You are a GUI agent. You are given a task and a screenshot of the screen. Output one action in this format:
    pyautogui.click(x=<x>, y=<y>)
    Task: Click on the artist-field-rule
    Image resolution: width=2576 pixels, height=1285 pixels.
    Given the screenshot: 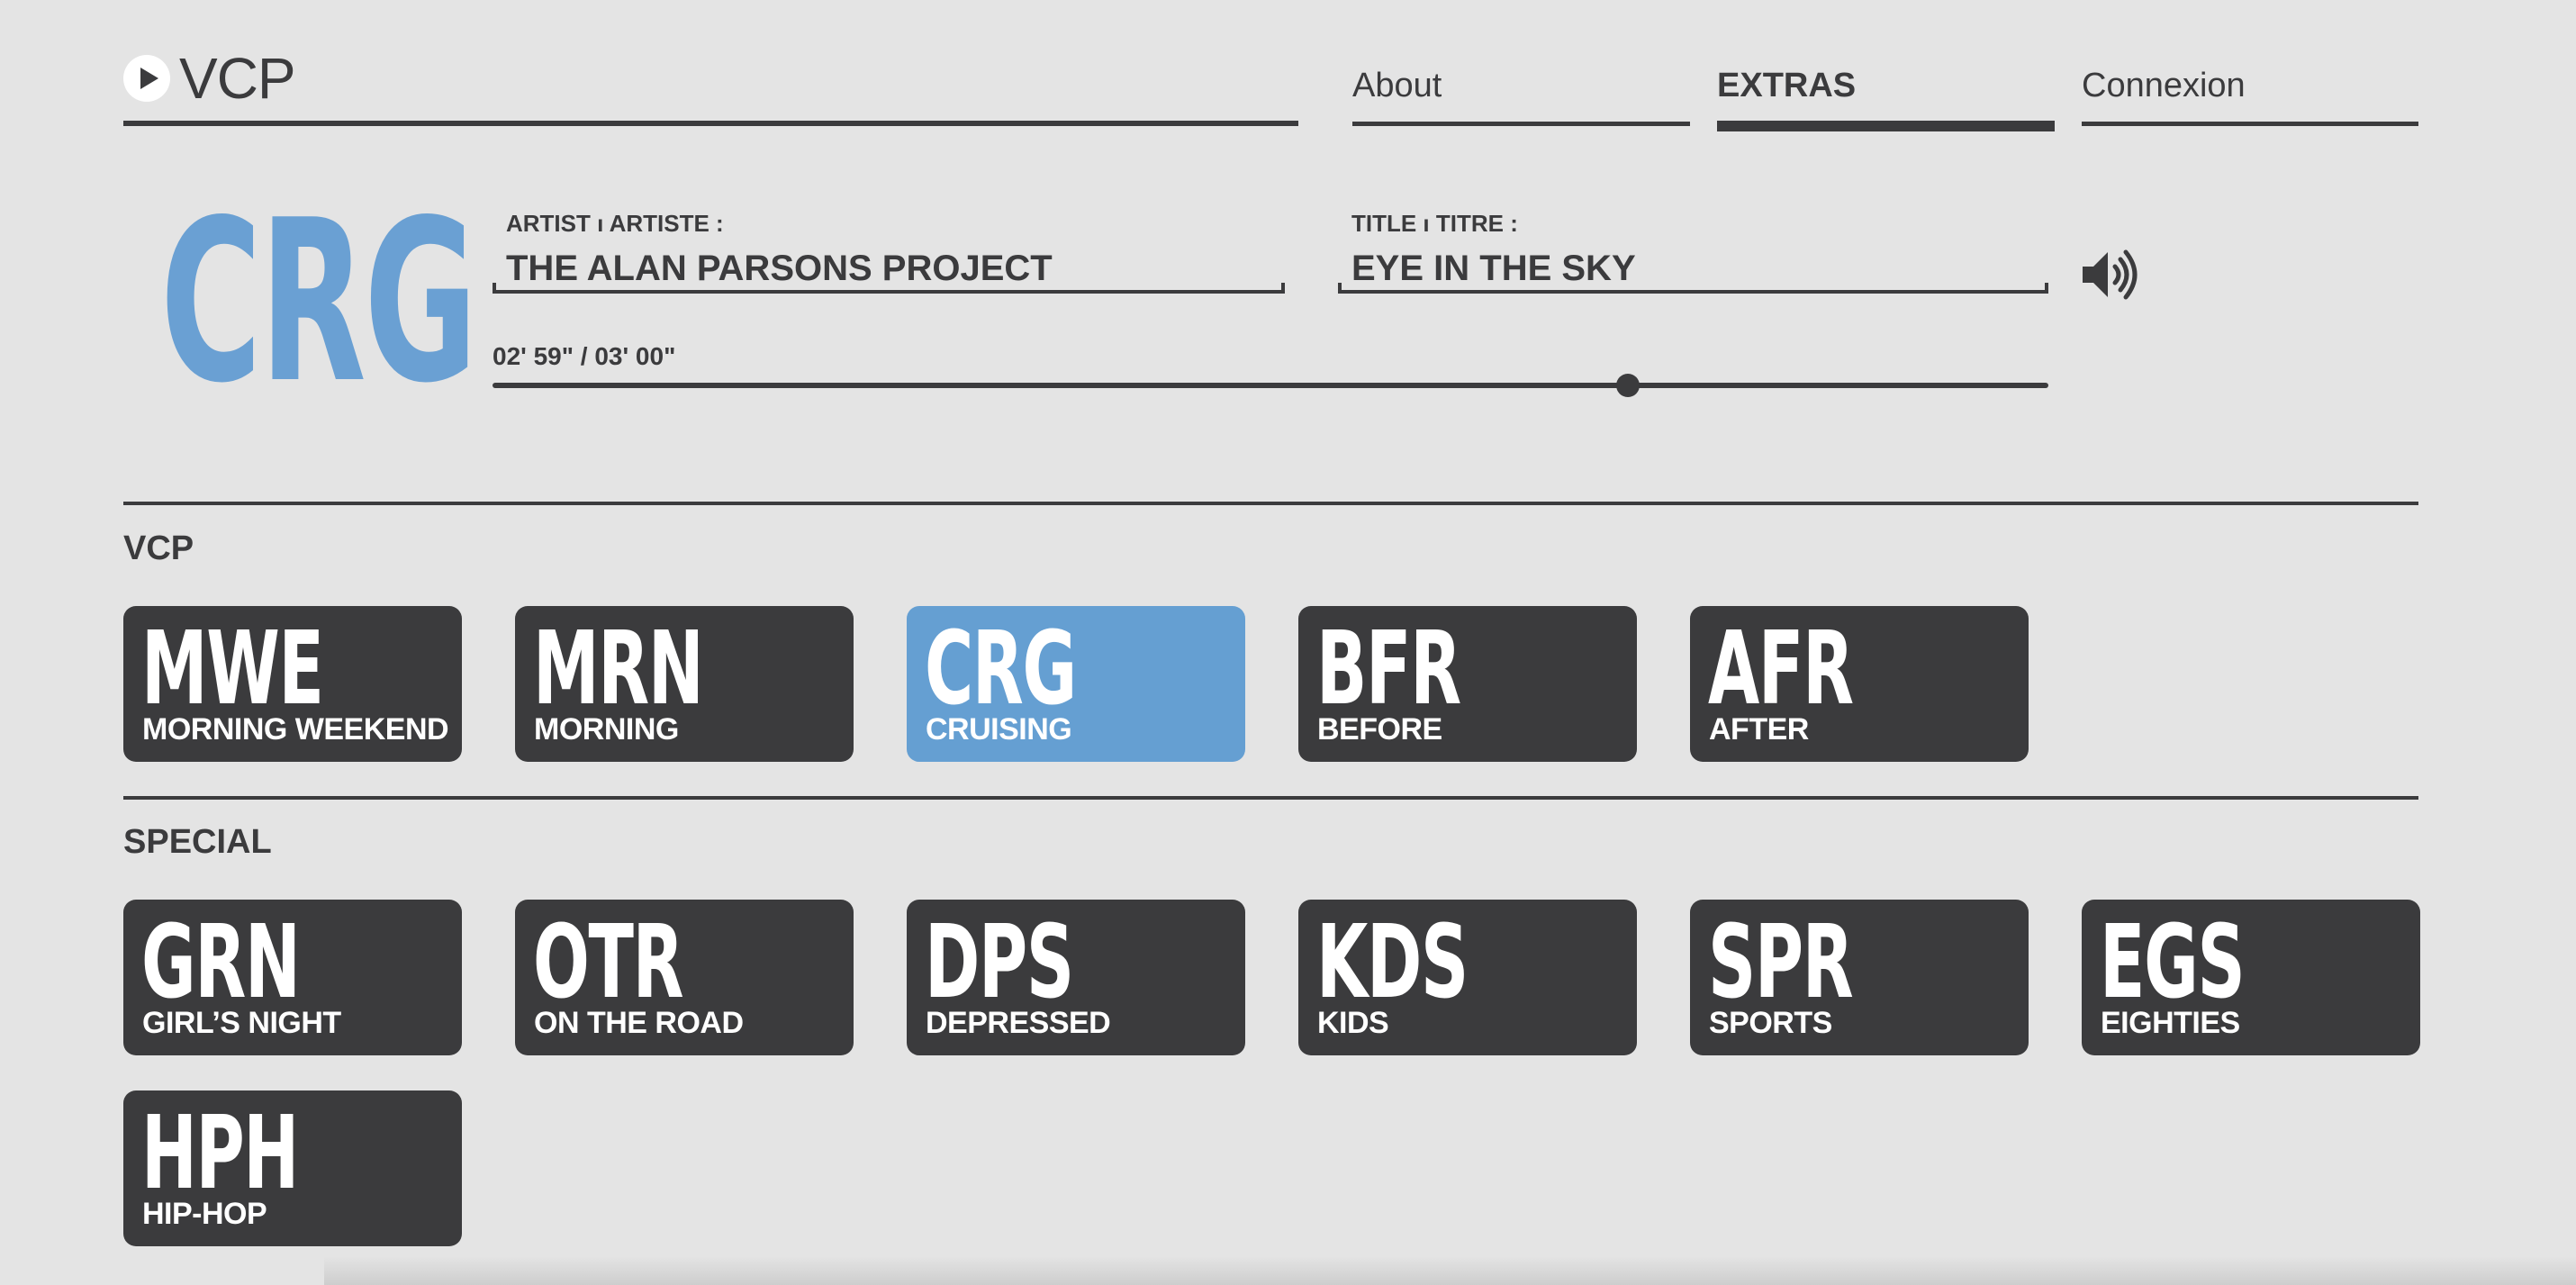 What is the action you would take?
    pyautogui.click(x=889, y=289)
    